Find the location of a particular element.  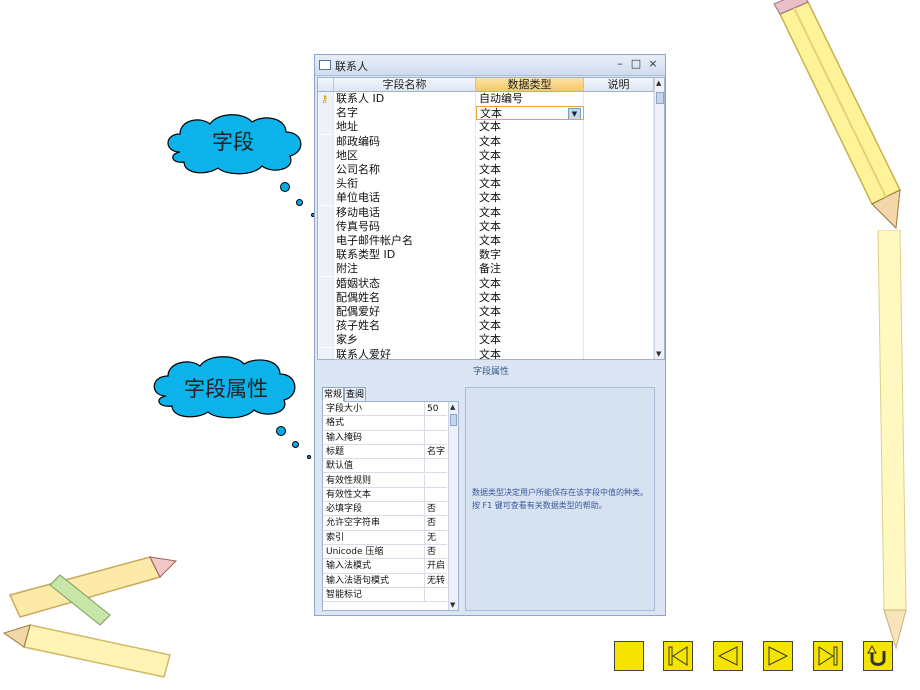

property-row: 有效性文本 is located at coordinates (385, 495).